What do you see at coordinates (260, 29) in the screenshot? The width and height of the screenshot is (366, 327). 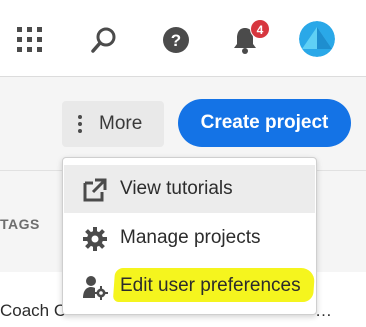 I see `notification-count-badge: 4` at bounding box center [260, 29].